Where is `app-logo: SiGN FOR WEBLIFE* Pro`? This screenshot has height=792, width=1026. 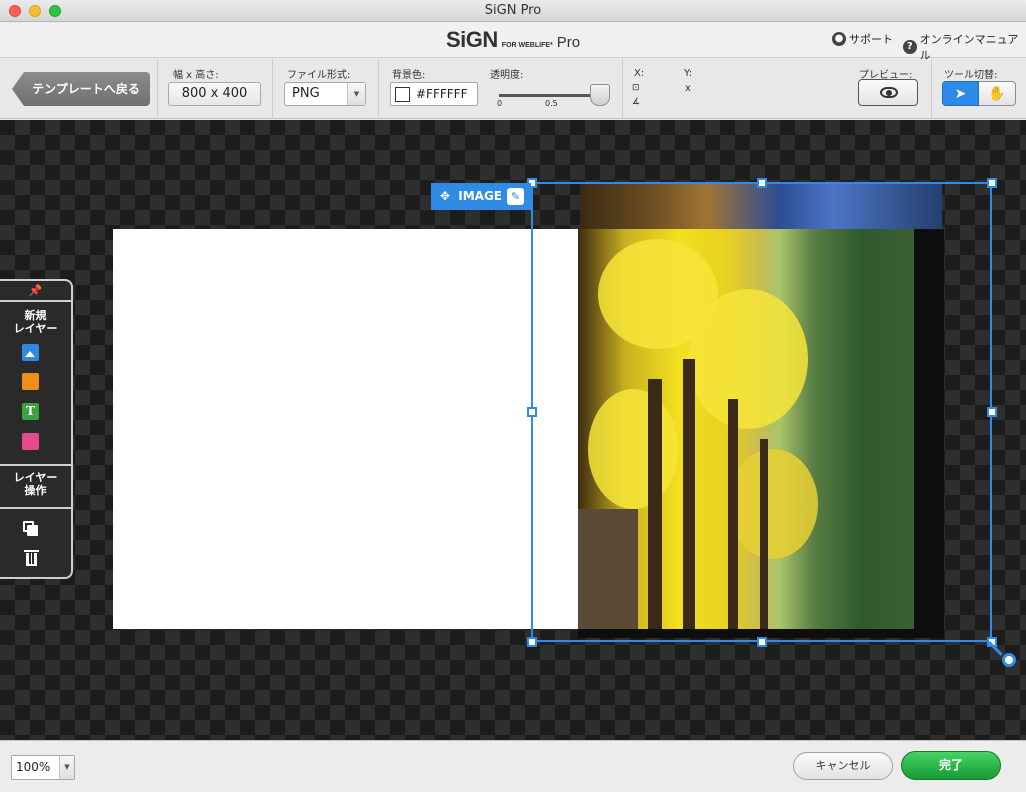
app-logo: SiGN FOR WEBLIFE* Pro is located at coordinates (513, 41).